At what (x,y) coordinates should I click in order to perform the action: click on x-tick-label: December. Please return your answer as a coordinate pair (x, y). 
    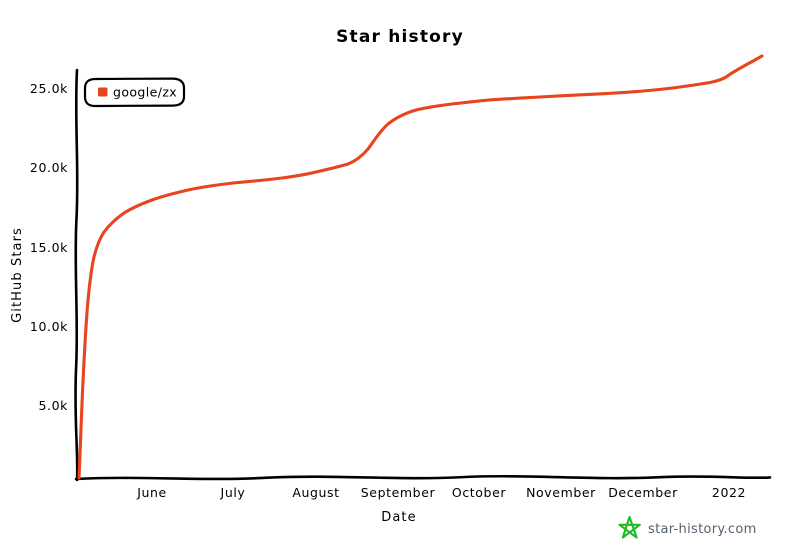
    Looking at the image, I should click on (643, 492).